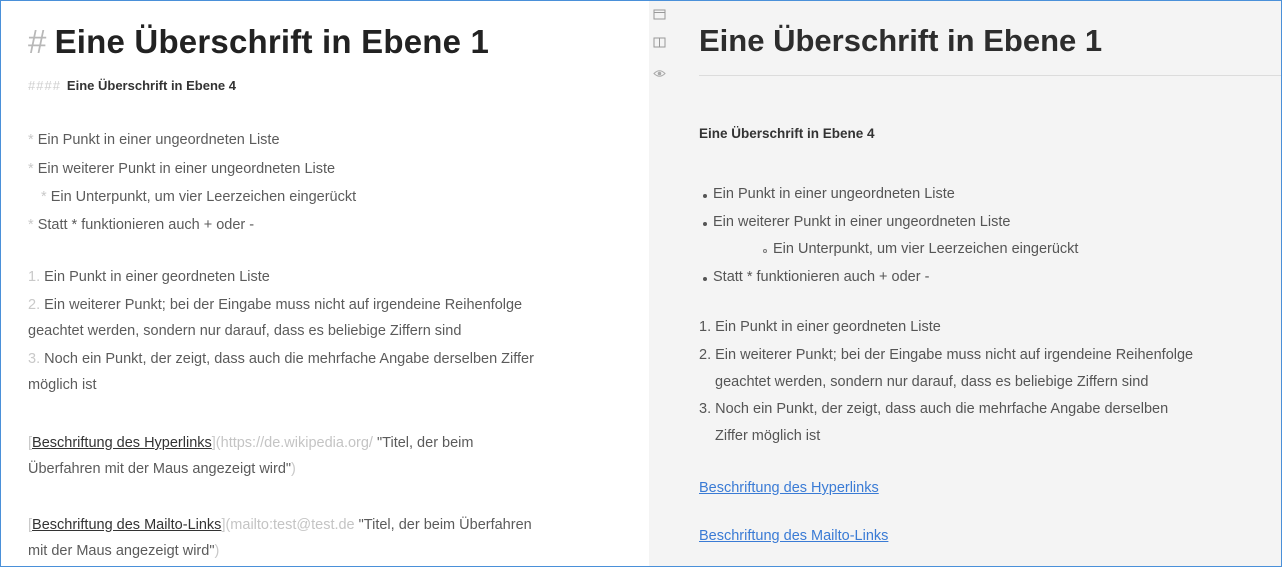 This screenshot has width=1282, height=567. Describe the element at coordinates (132, 85) in the screenshot. I see `source-heading-4: #### Eine Überschrift in Ebene 4` at that location.